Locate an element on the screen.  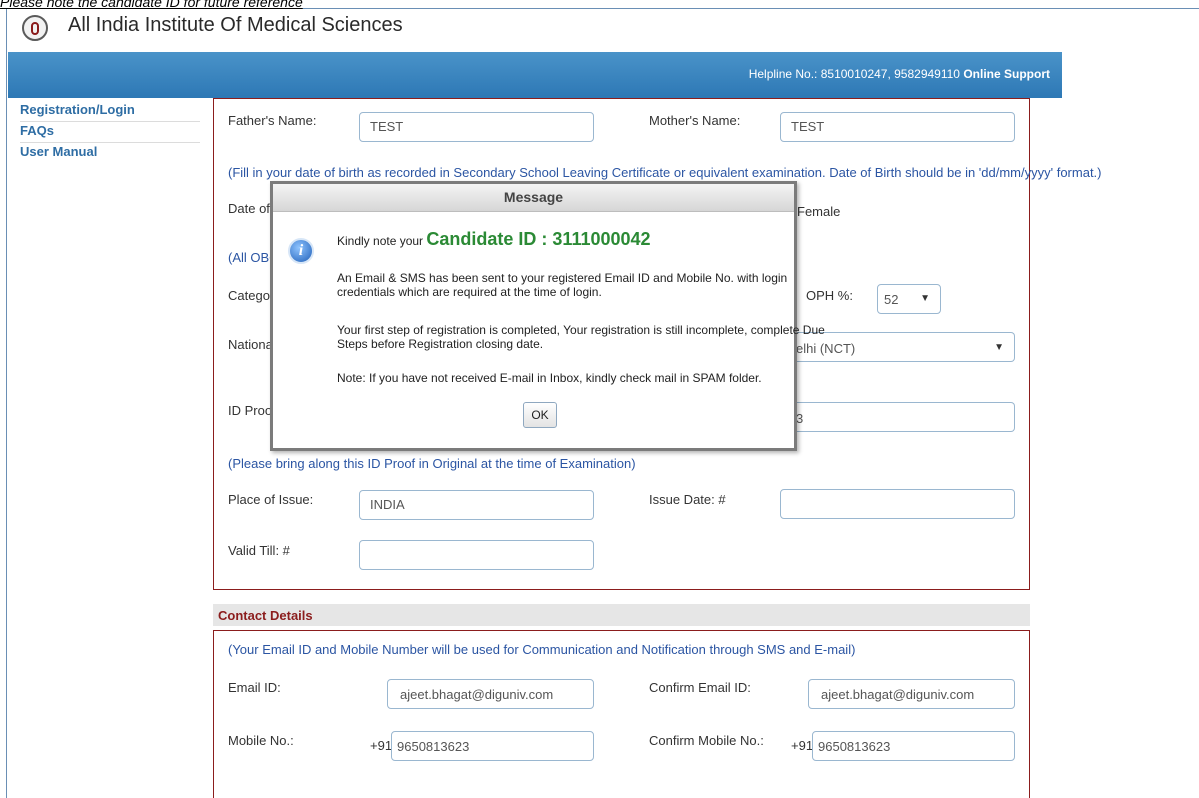
valid-till-label: Valid Till: # is located at coordinates (259, 550).